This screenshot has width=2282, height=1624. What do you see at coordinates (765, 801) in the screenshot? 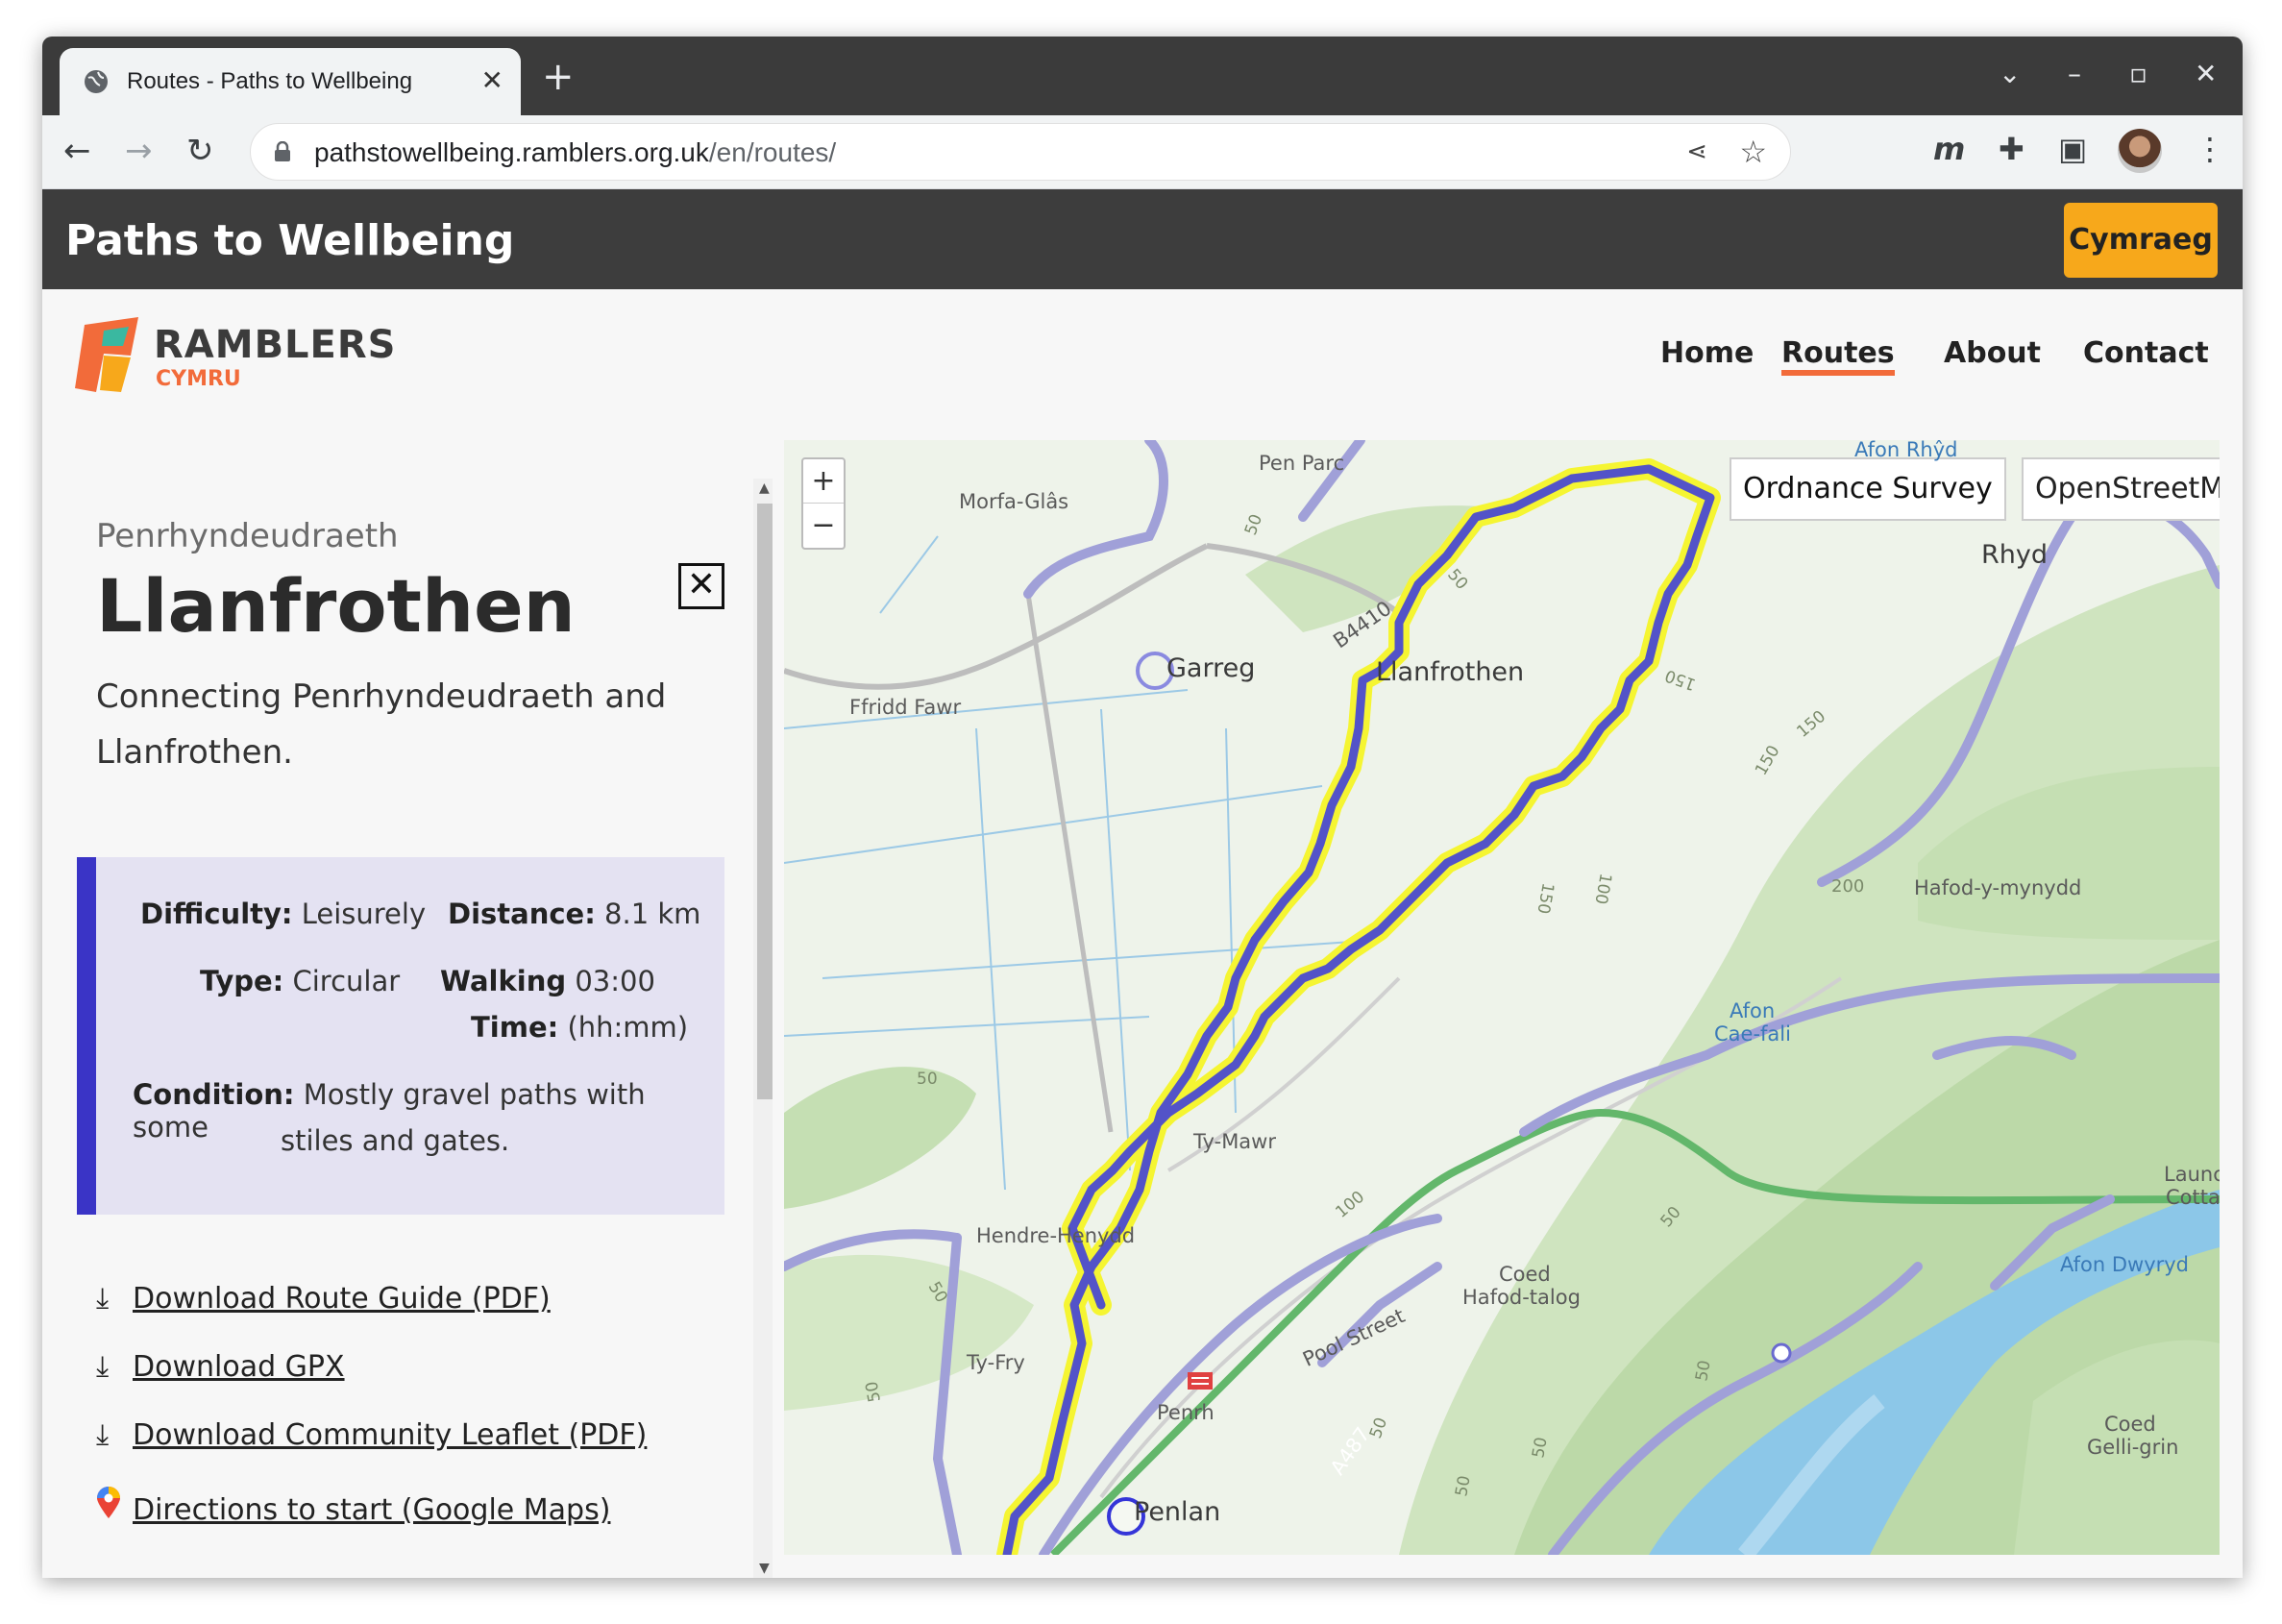
I see `scrollbar-thumb` at bounding box center [765, 801].